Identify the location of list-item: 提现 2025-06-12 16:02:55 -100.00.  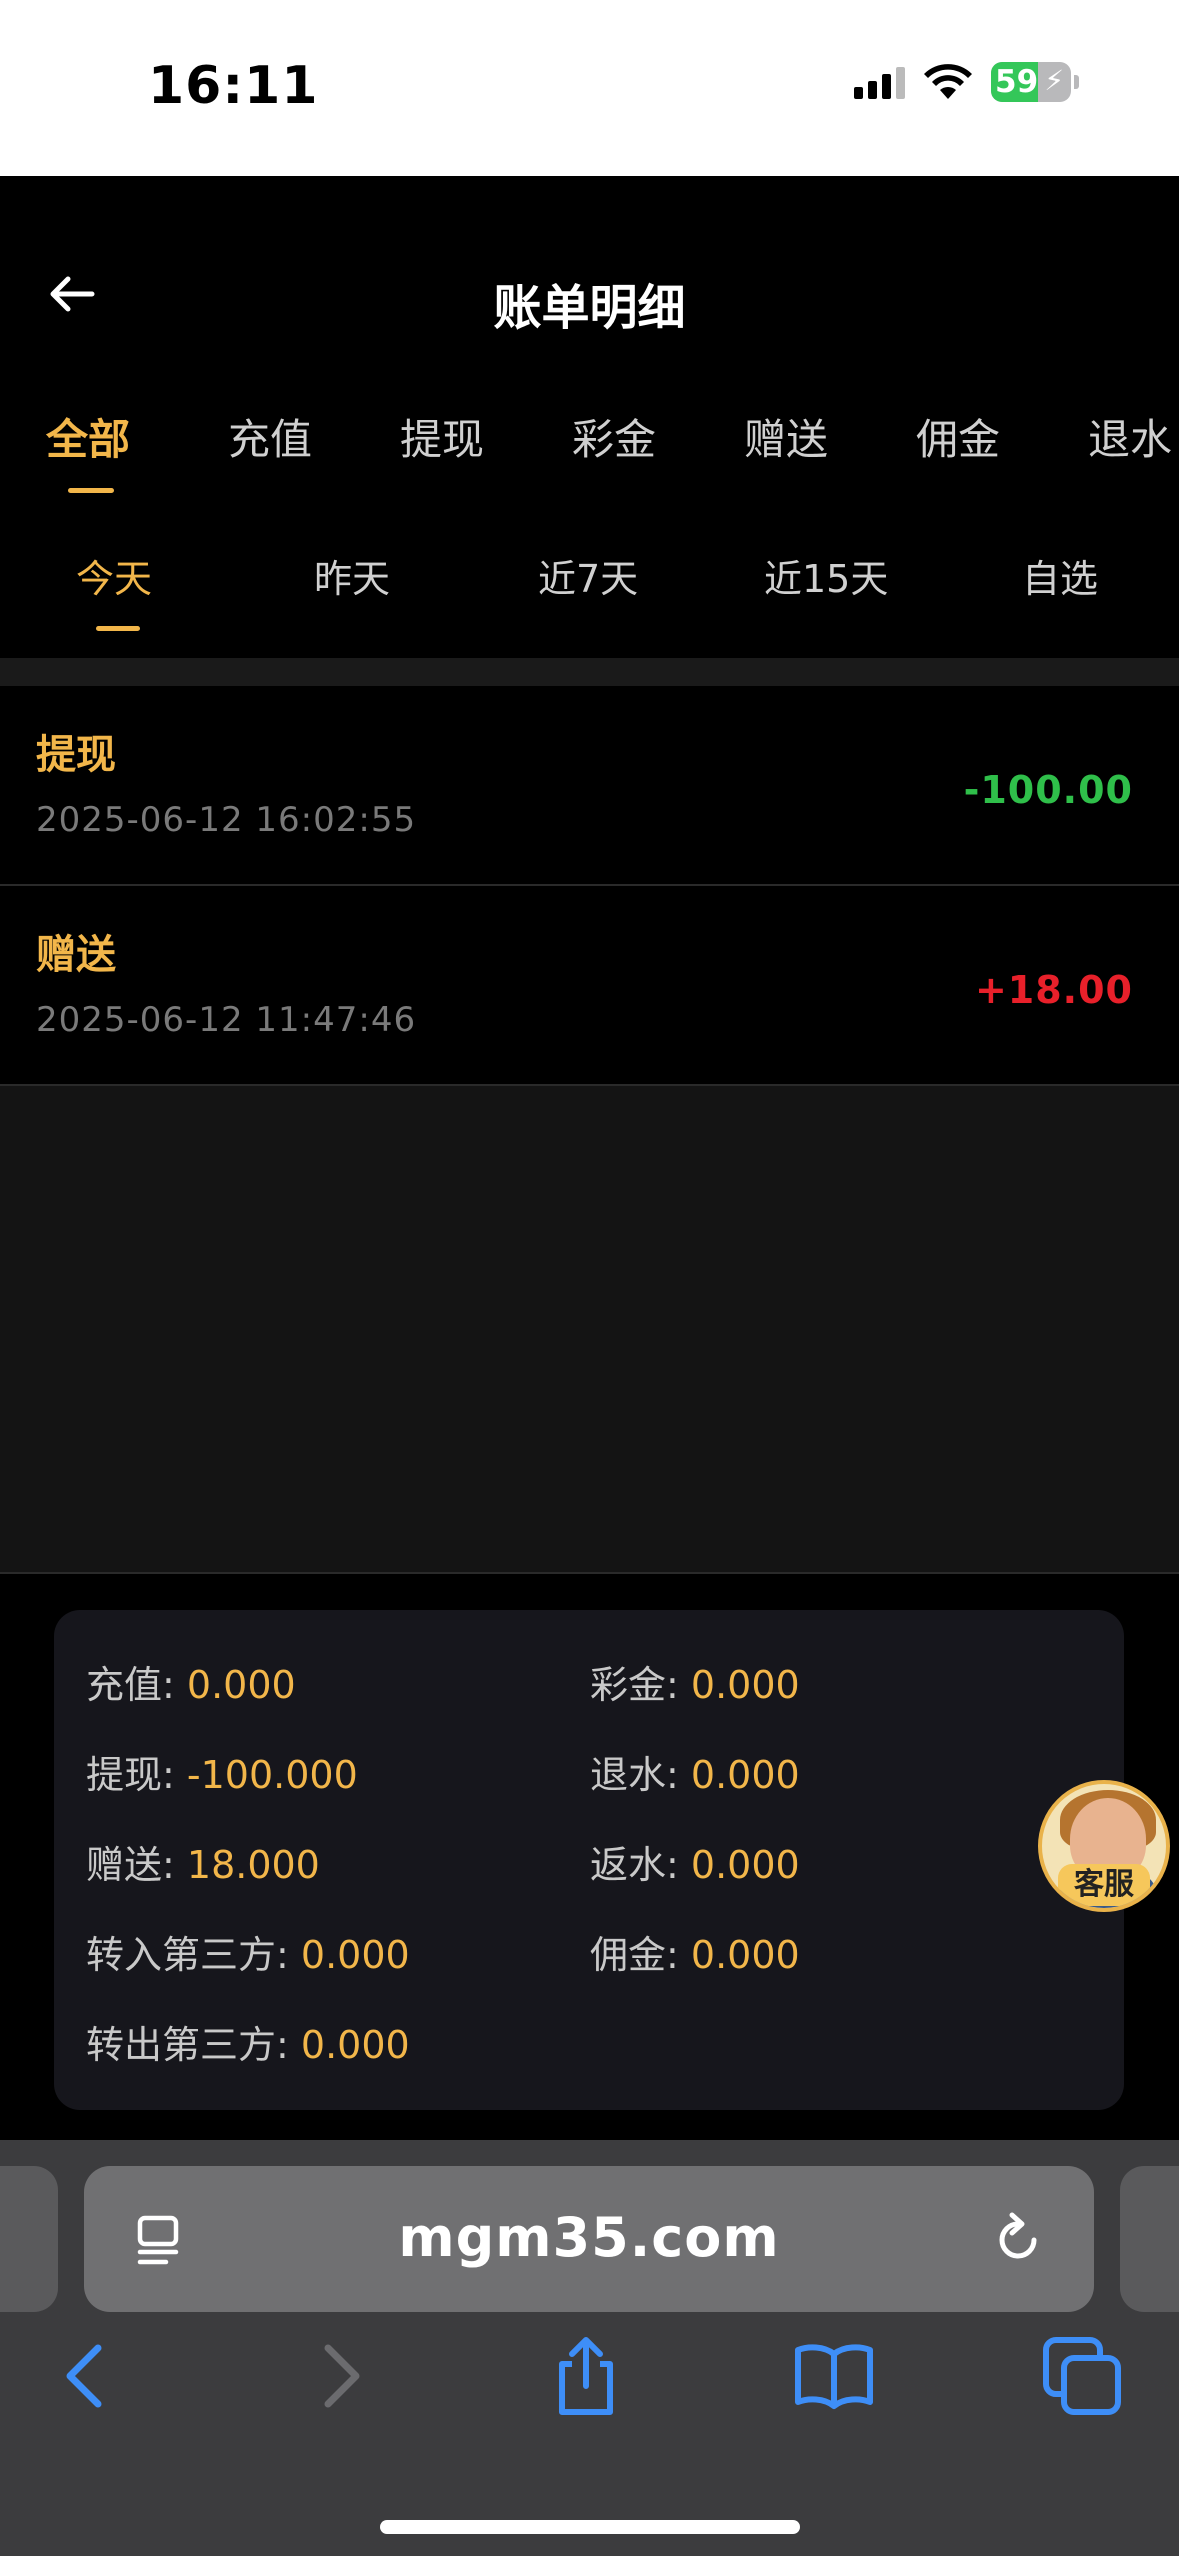
(589, 787).